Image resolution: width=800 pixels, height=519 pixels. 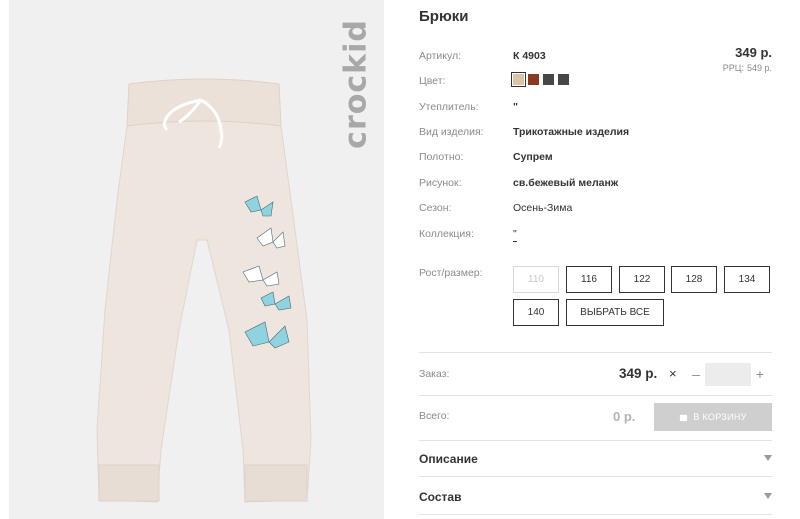 I want to click on size-button-116: 116, so click(x=589, y=279).